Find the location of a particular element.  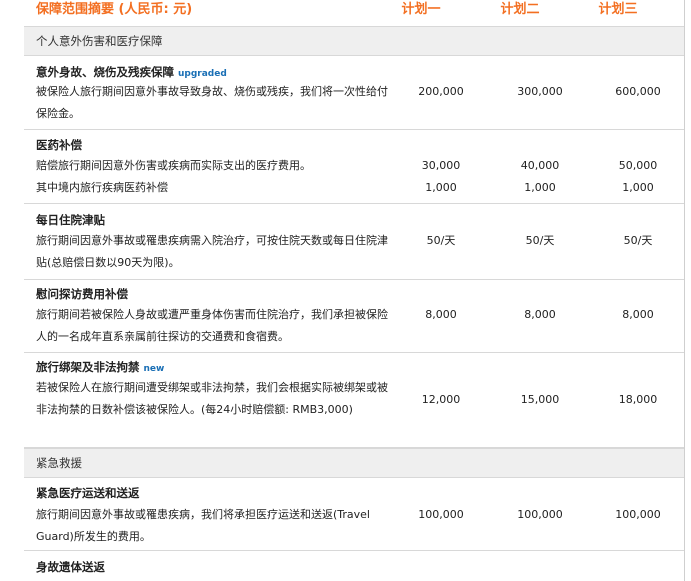

section-label: 紧急救援 is located at coordinates (59, 463).